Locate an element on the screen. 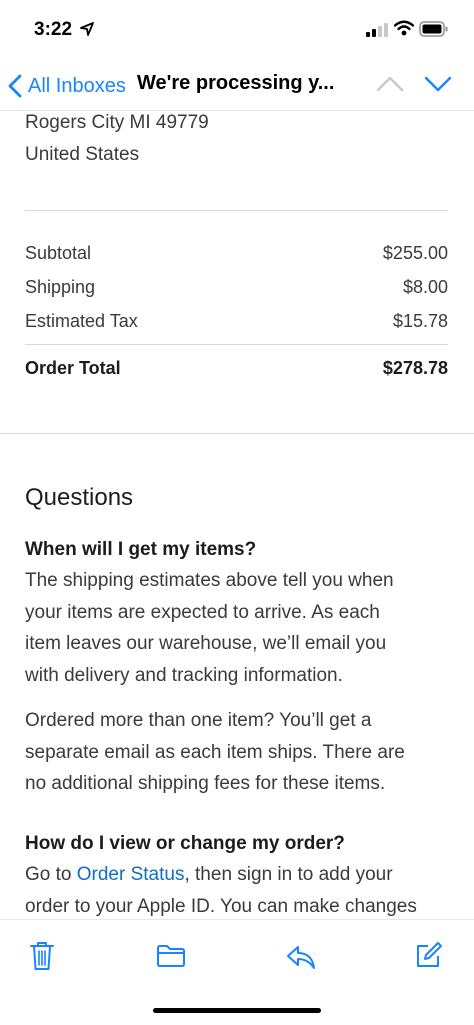 The image size is (474, 1025). section-divider is located at coordinates (237, 433).